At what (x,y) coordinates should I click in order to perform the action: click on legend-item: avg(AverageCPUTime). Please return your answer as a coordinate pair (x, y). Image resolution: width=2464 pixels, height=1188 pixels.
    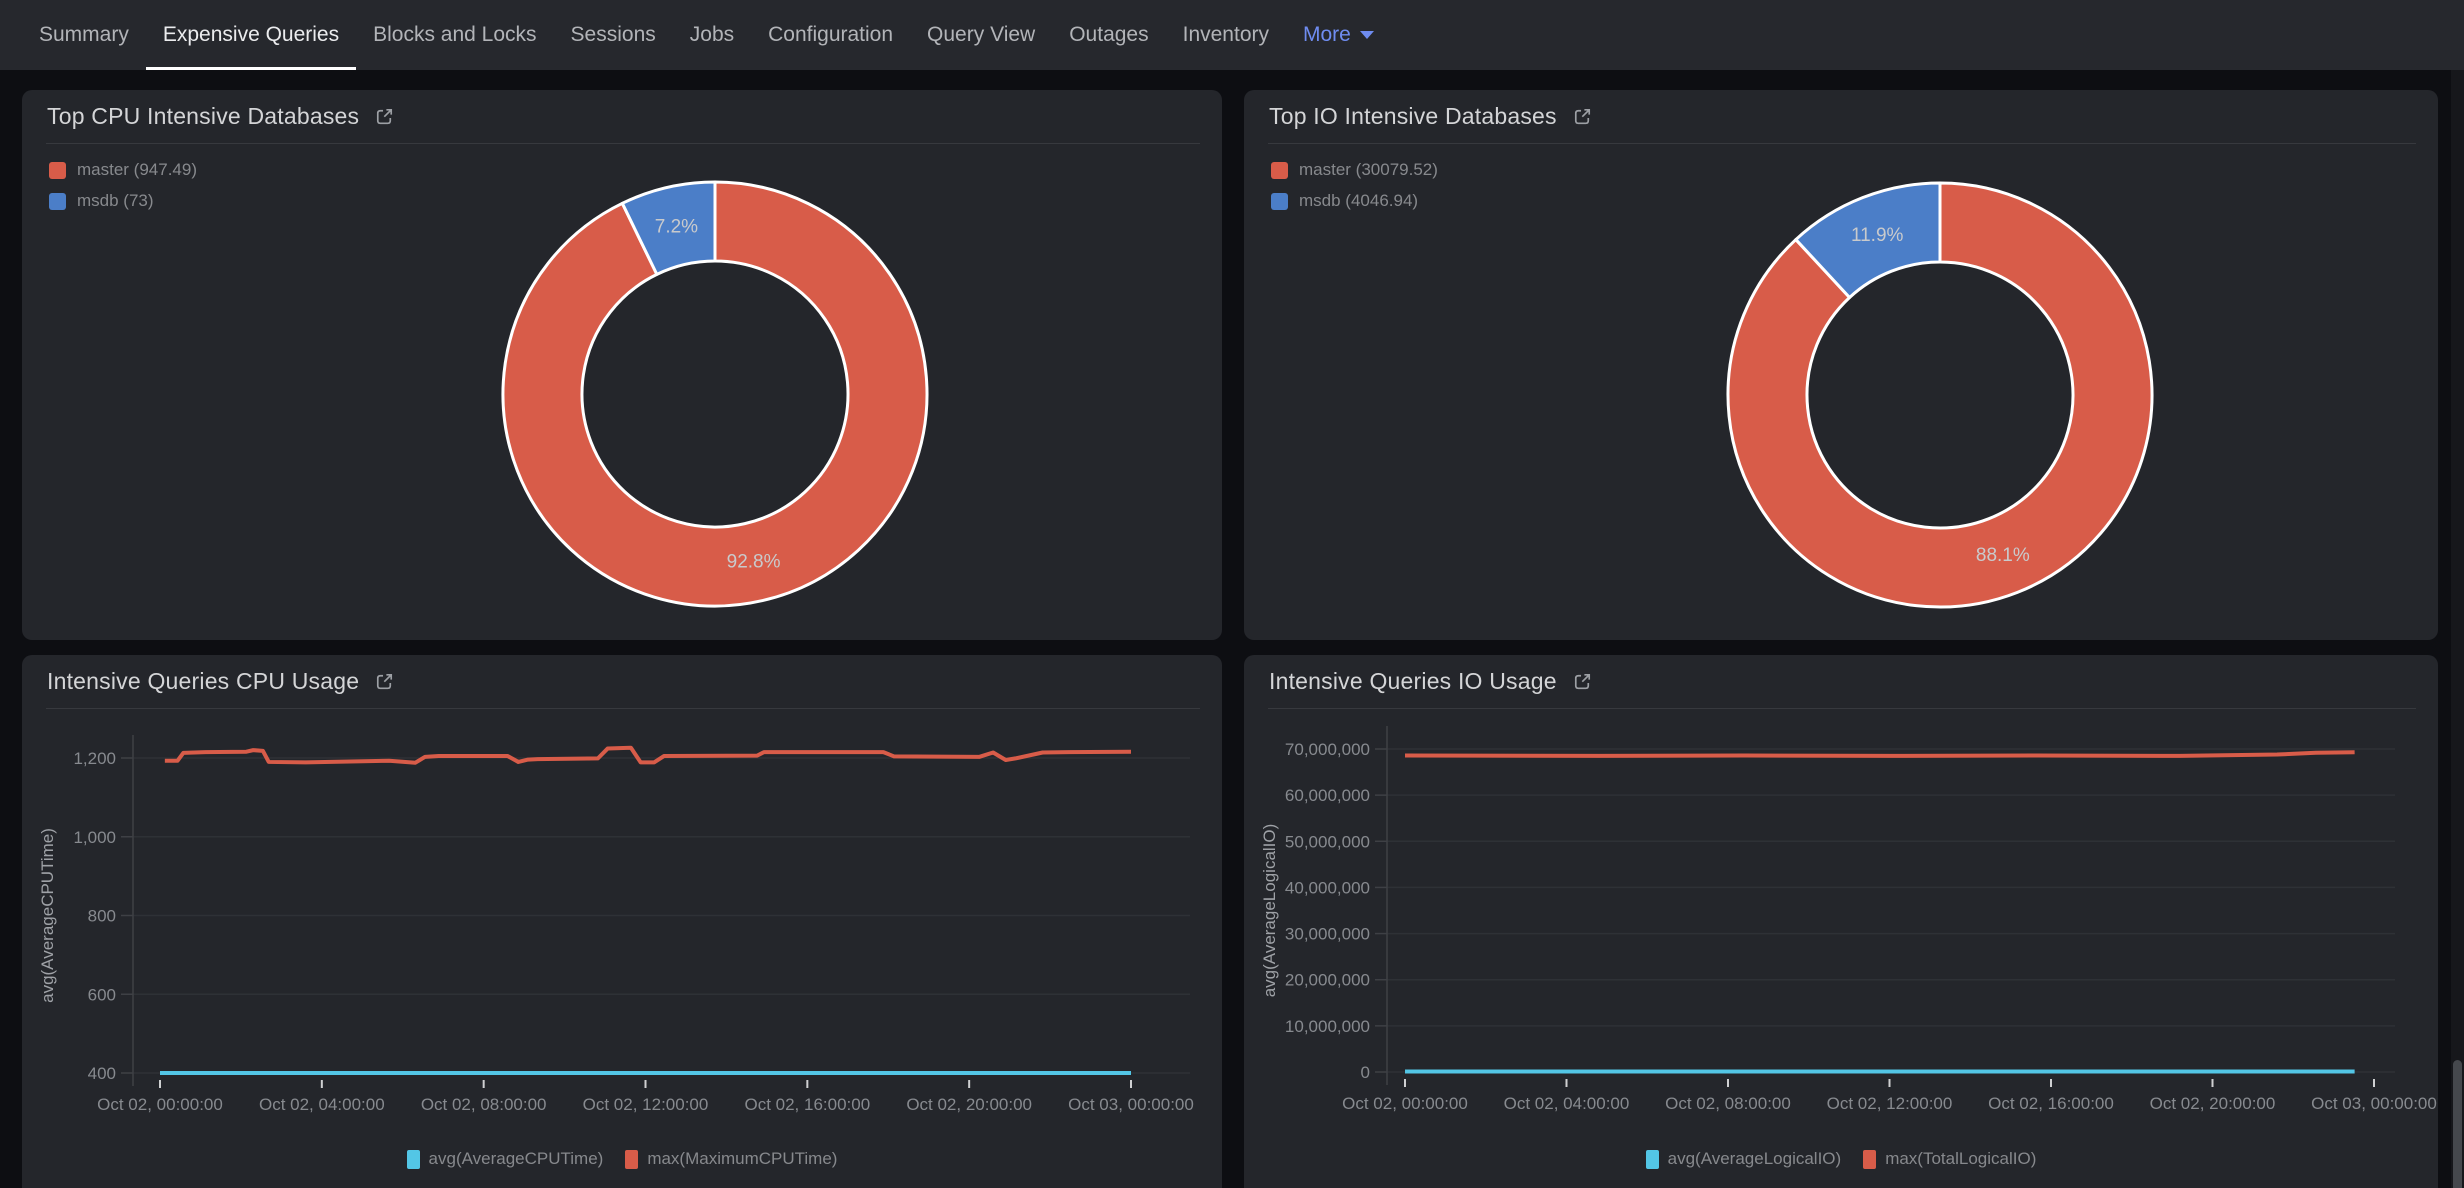
    Looking at the image, I should click on (505, 1159).